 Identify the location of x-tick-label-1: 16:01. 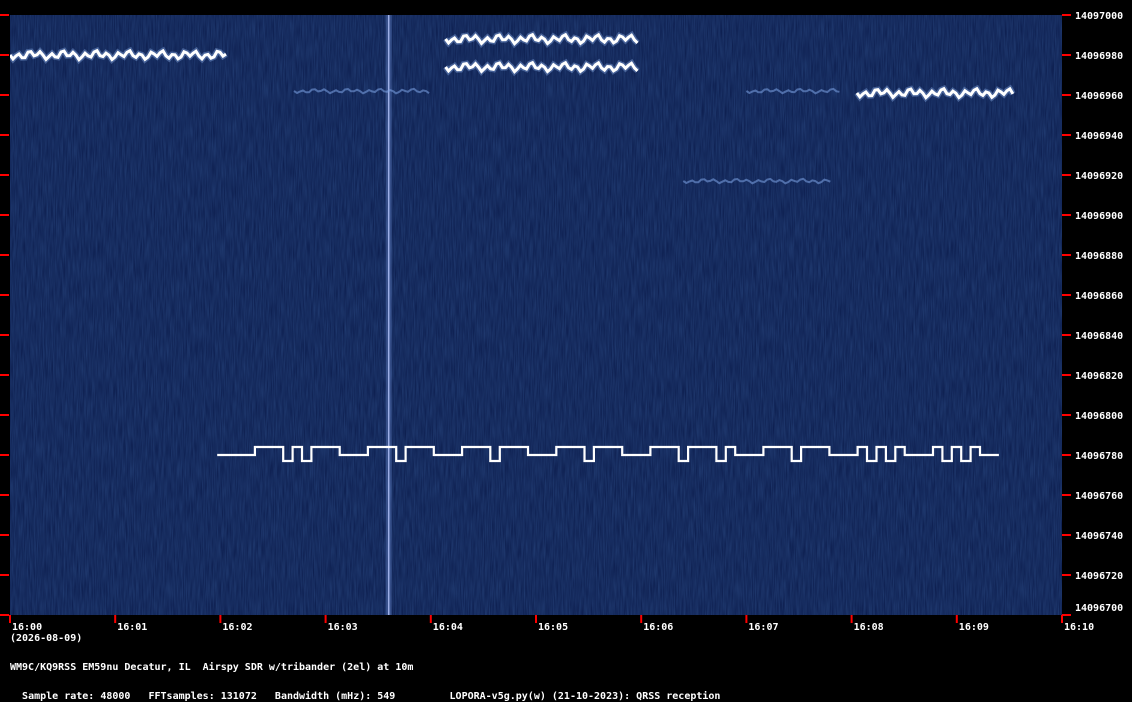
(132, 627).